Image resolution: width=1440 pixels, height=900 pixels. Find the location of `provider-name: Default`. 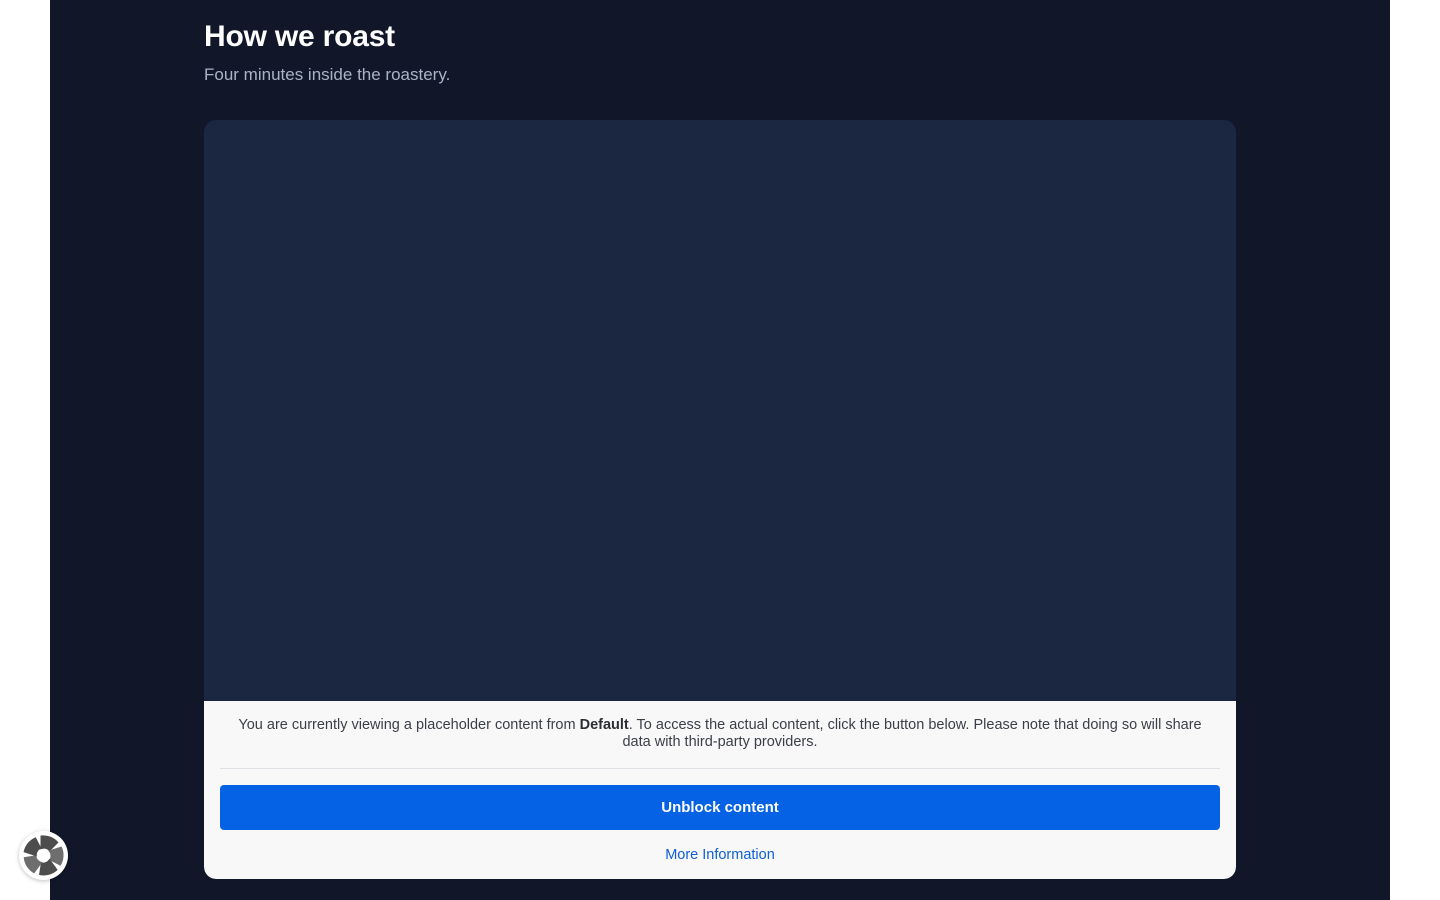

provider-name: Default is located at coordinates (604, 725).